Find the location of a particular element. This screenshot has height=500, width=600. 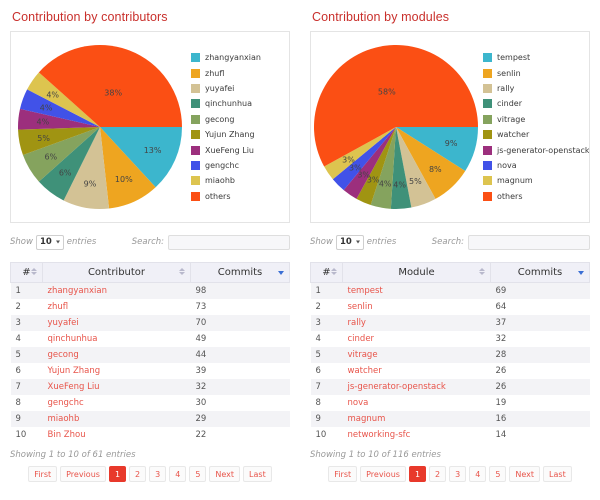

legend-item: miaohb is located at coordinates (239, 180).